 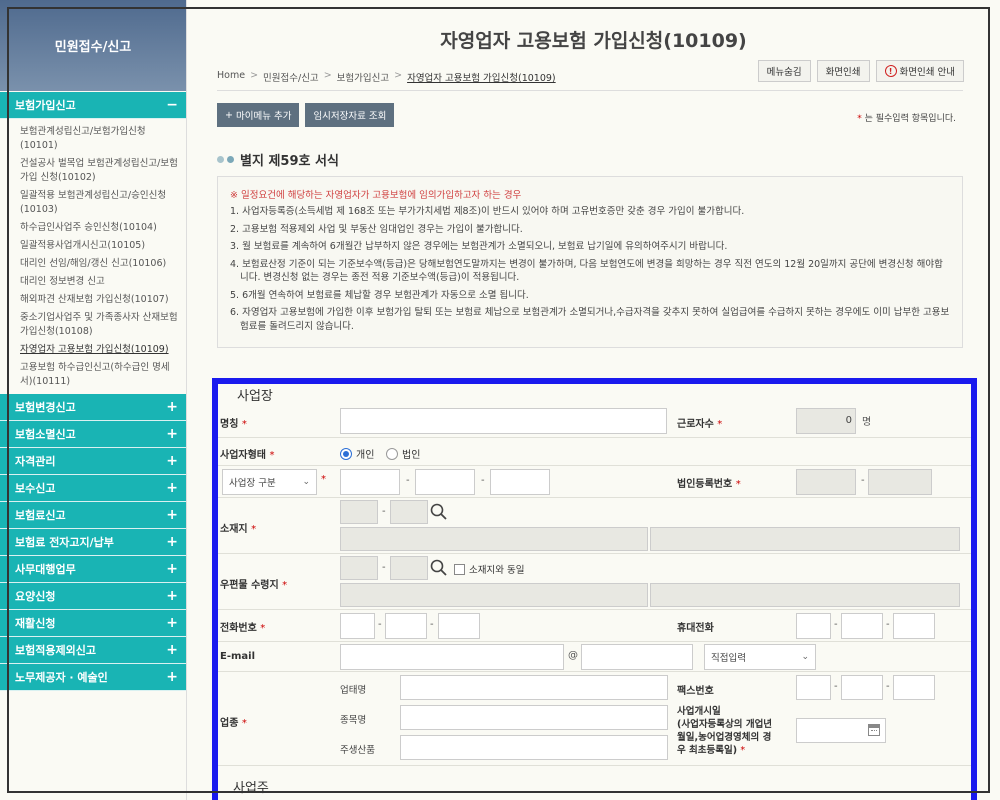 What do you see at coordinates (481, 78) in the screenshot?
I see `breadcrumb-current: 자영업자 고용보험 가입신청(10109)` at bounding box center [481, 78].